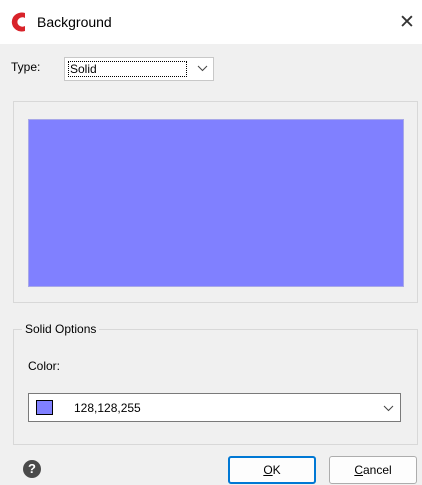 This screenshot has height=485, width=422. I want to click on close-button: ✕, so click(407, 22).